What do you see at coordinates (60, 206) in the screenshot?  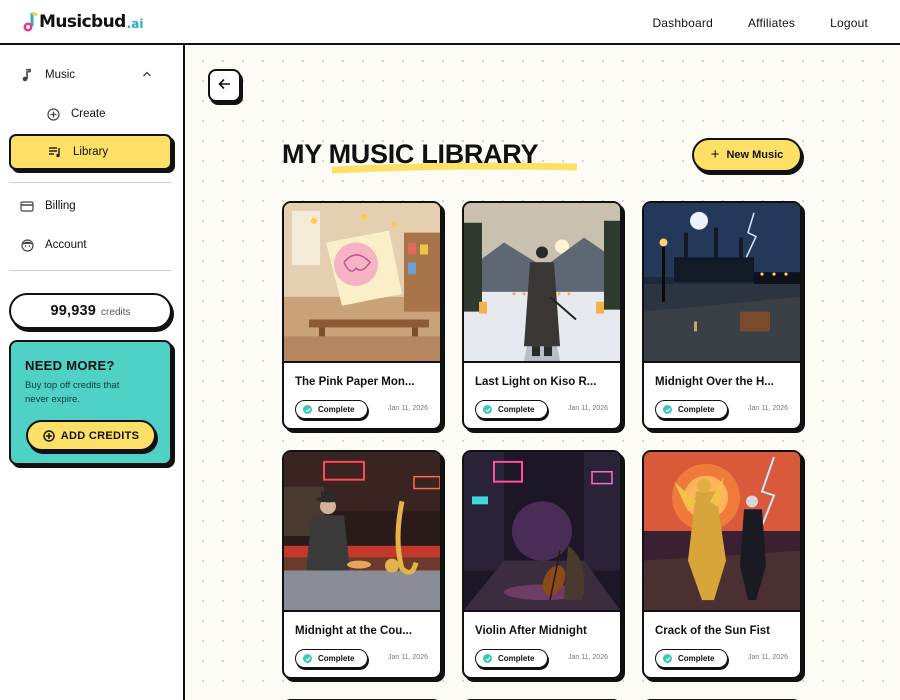 I see `sidebar-item-label: Billing` at bounding box center [60, 206].